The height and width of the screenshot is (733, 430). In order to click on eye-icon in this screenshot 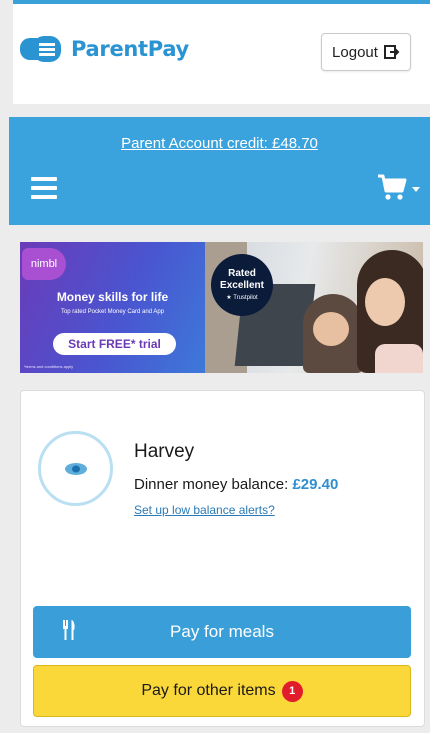, I will do `click(75, 468)`.